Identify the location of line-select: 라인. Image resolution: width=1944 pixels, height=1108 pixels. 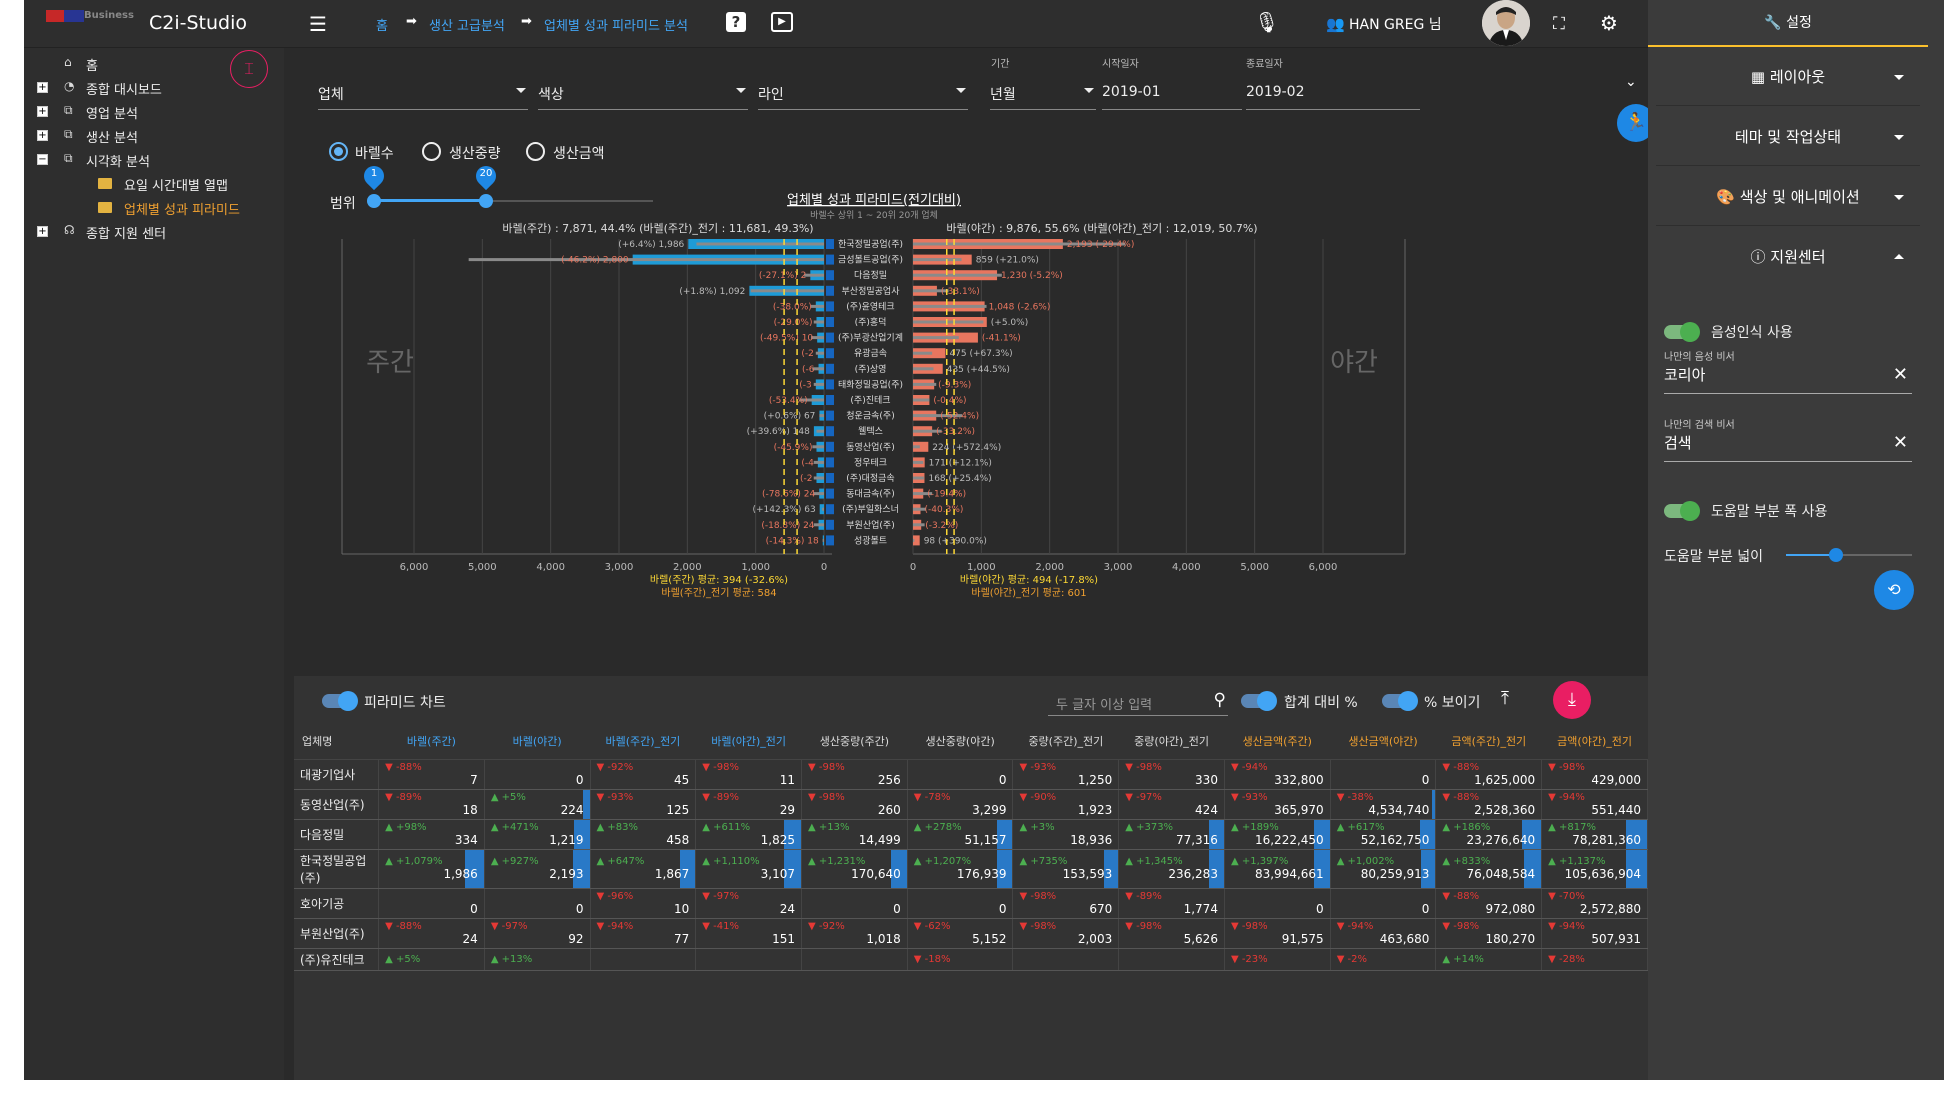
(863, 94).